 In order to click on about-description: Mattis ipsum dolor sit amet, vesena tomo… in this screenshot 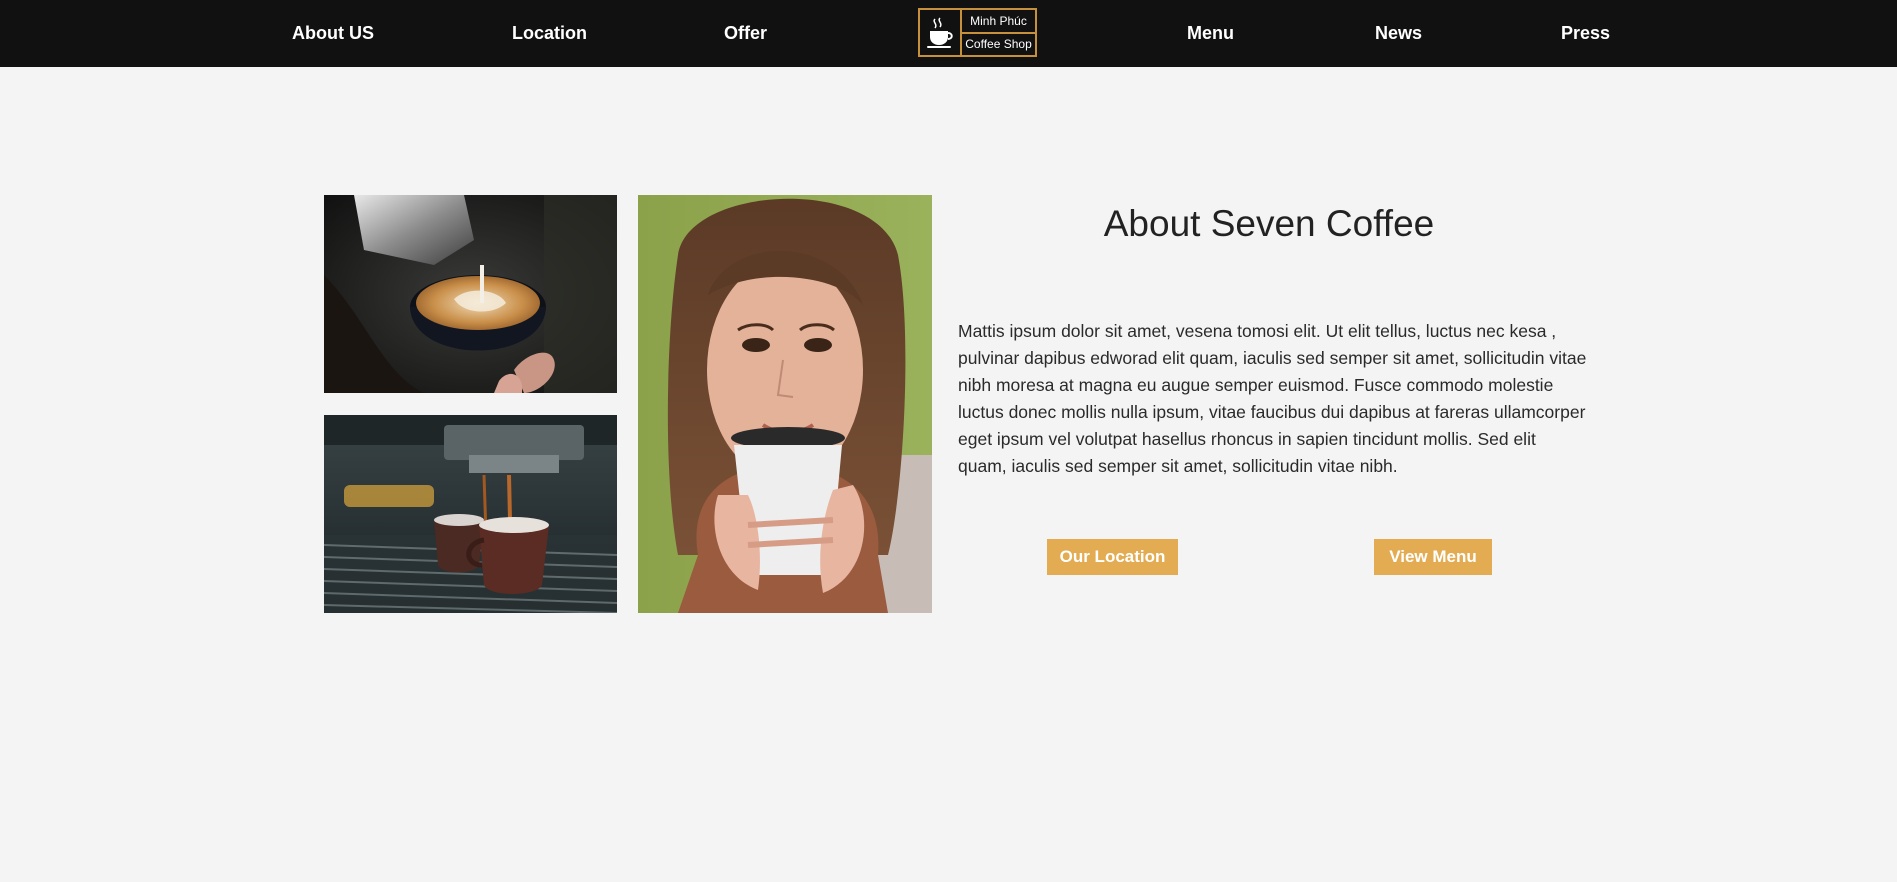, I will do `click(1272, 398)`.